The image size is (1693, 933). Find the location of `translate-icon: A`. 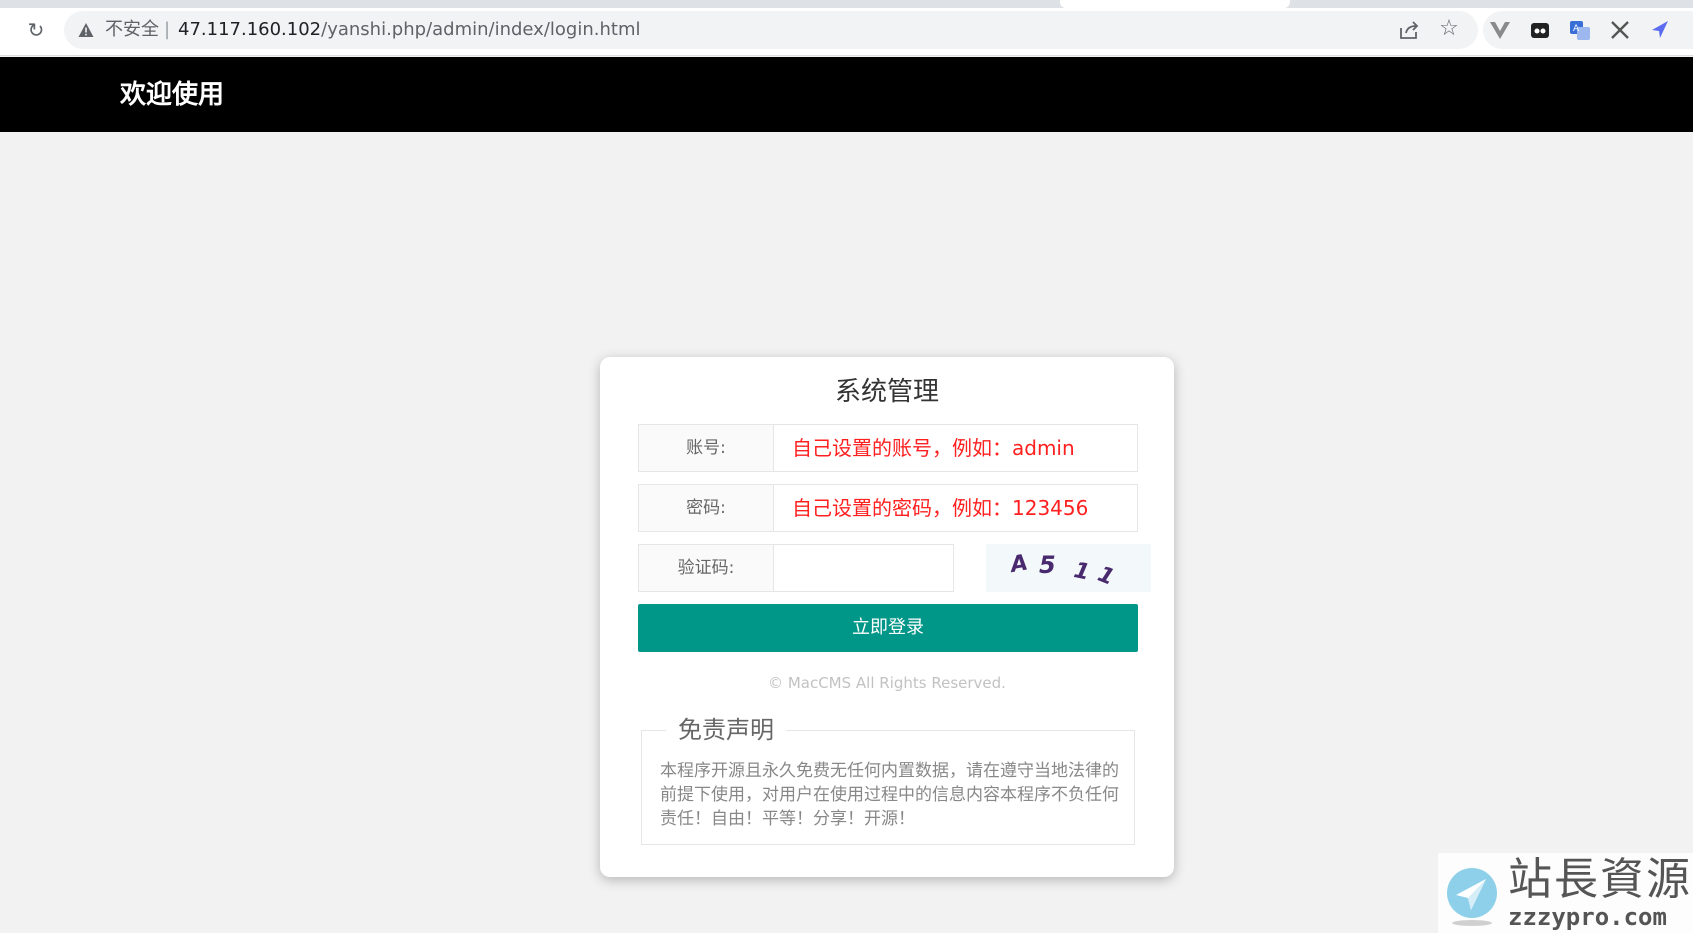

translate-icon: A is located at coordinates (1580, 30).